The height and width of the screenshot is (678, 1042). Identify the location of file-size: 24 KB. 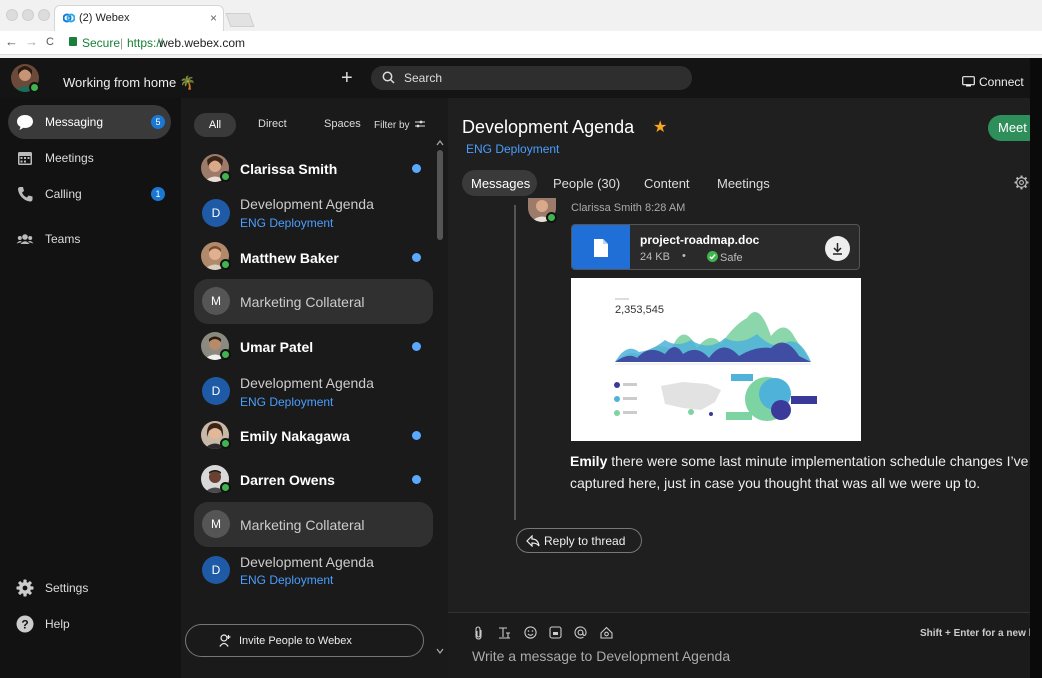
(655, 257).